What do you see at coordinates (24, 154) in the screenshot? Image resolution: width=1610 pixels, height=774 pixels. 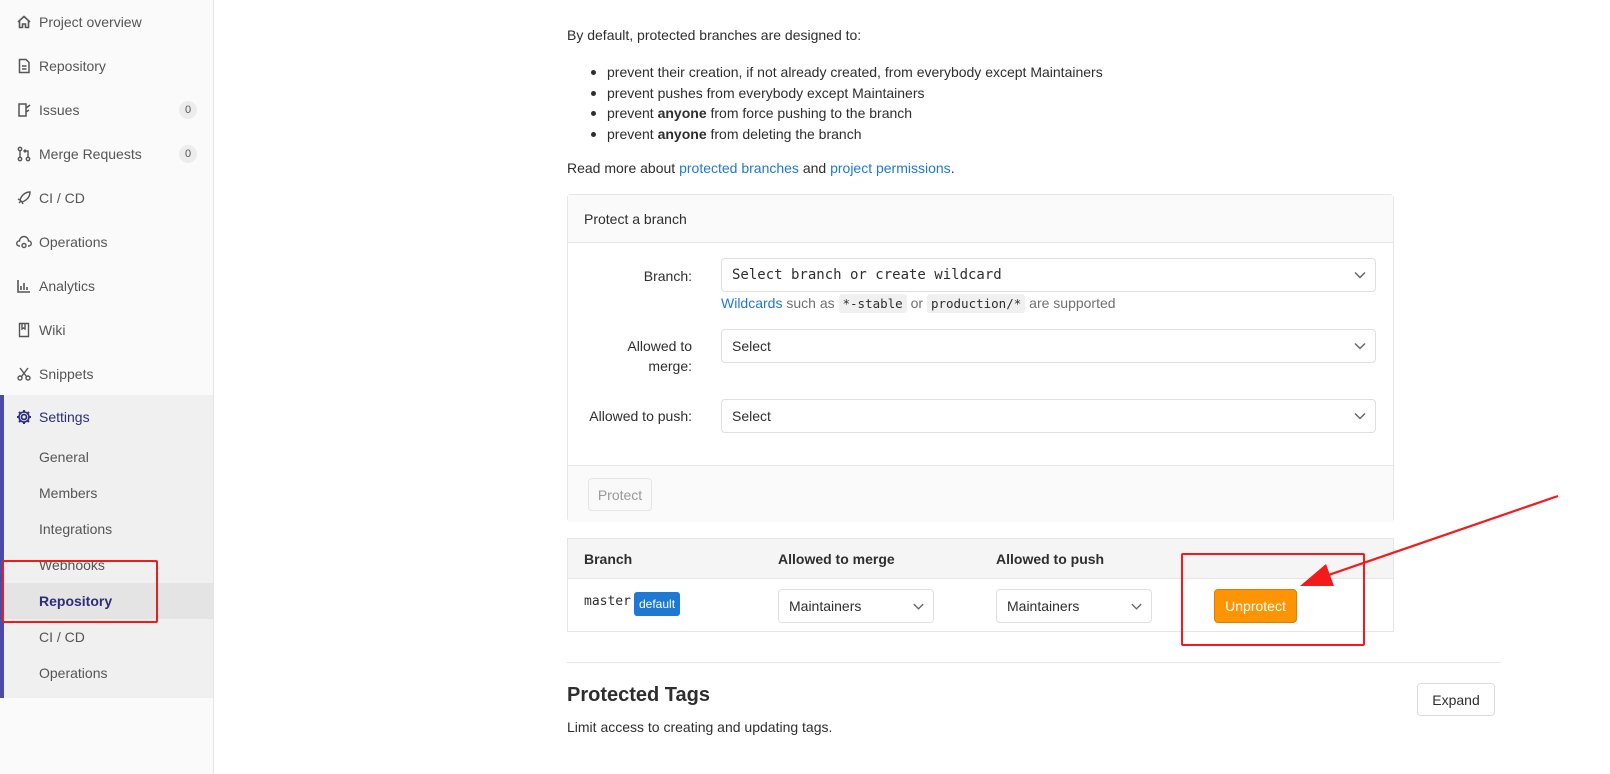 I see `merge-request-icon` at bounding box center [24, 154].